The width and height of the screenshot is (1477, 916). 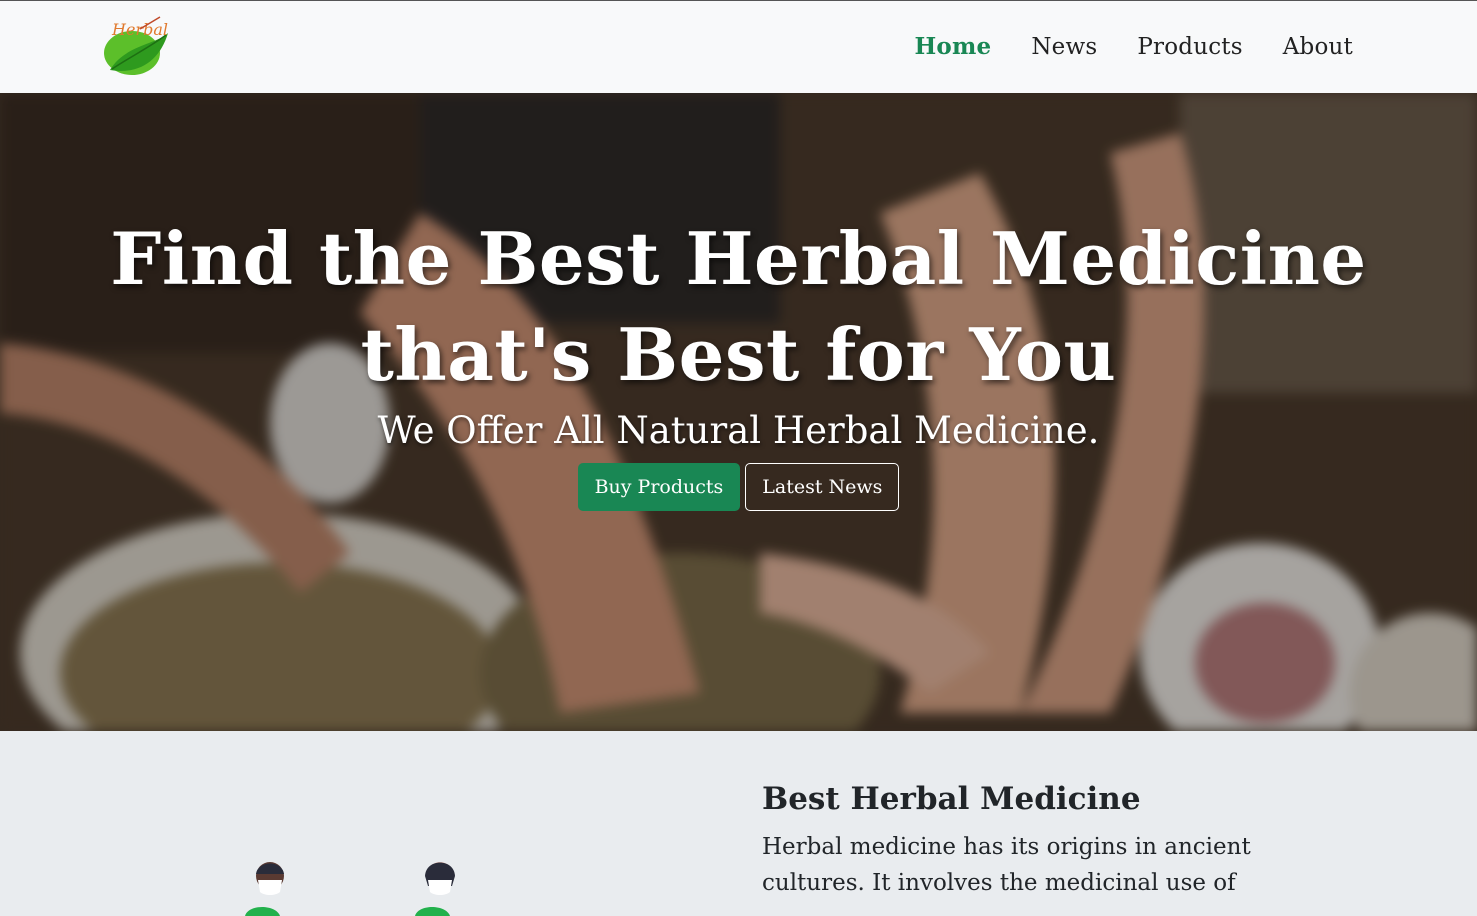 I want to click on nav-about: About, so click(x=1318, y=47).